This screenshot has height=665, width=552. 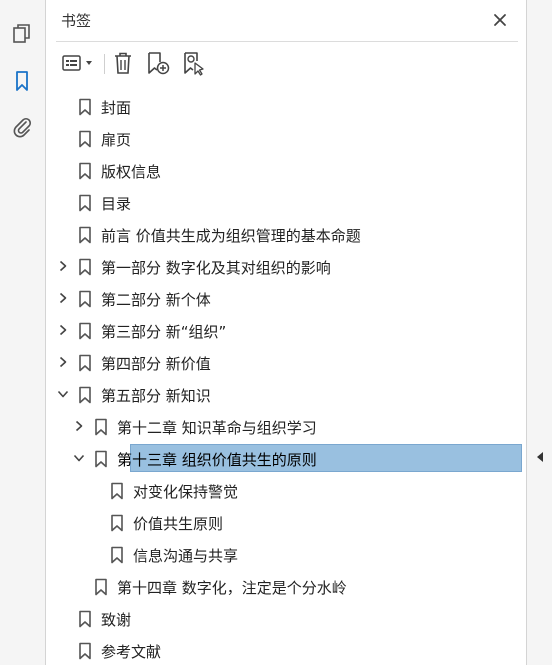 I want to click on attachments-panel-button, so click(x=22, y=127).